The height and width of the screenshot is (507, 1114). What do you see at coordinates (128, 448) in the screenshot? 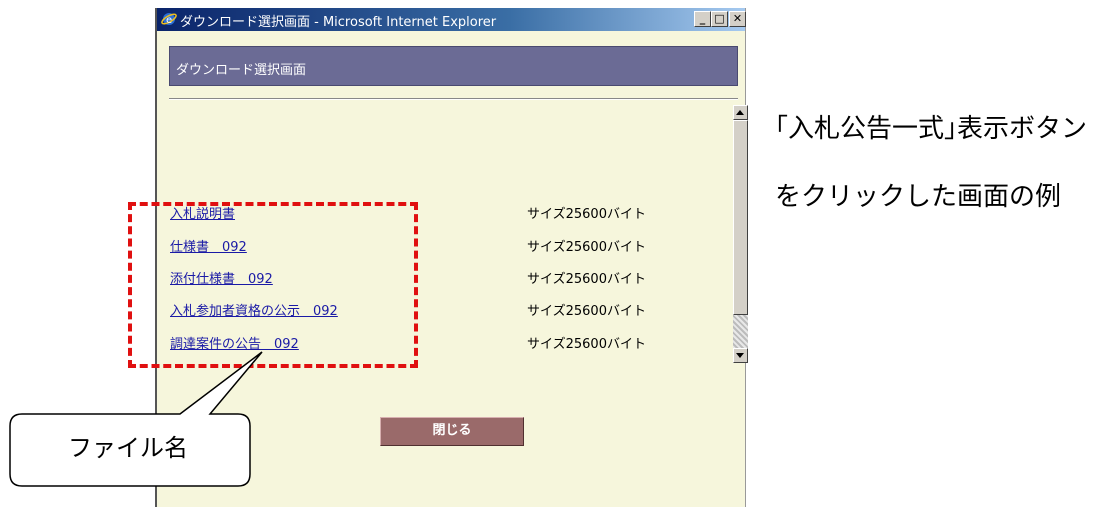
I see `callout-label: ファイル名` at bounding box center [128, 448].